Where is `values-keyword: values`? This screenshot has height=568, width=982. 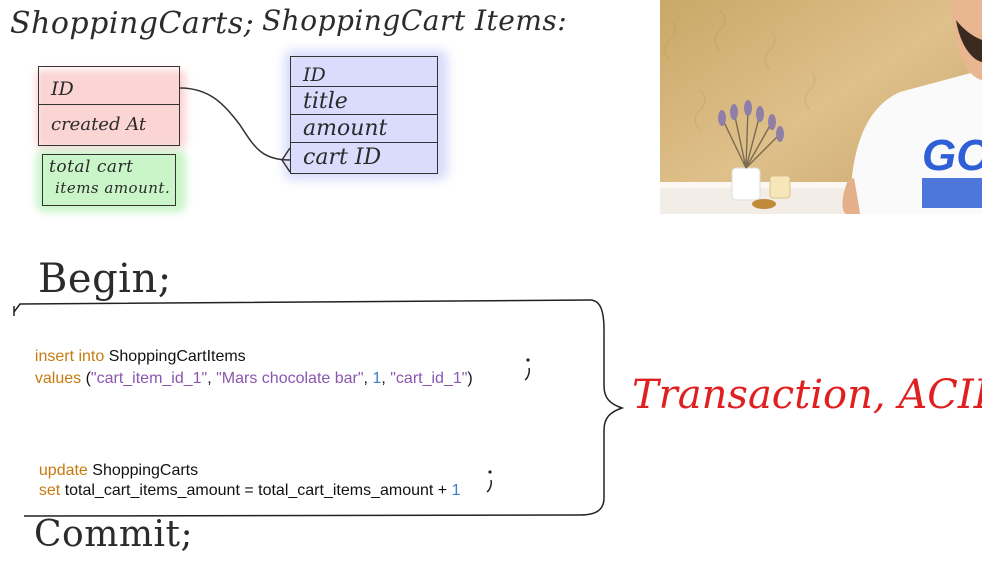
values-keyword: values is located at coordinates (58, 378).